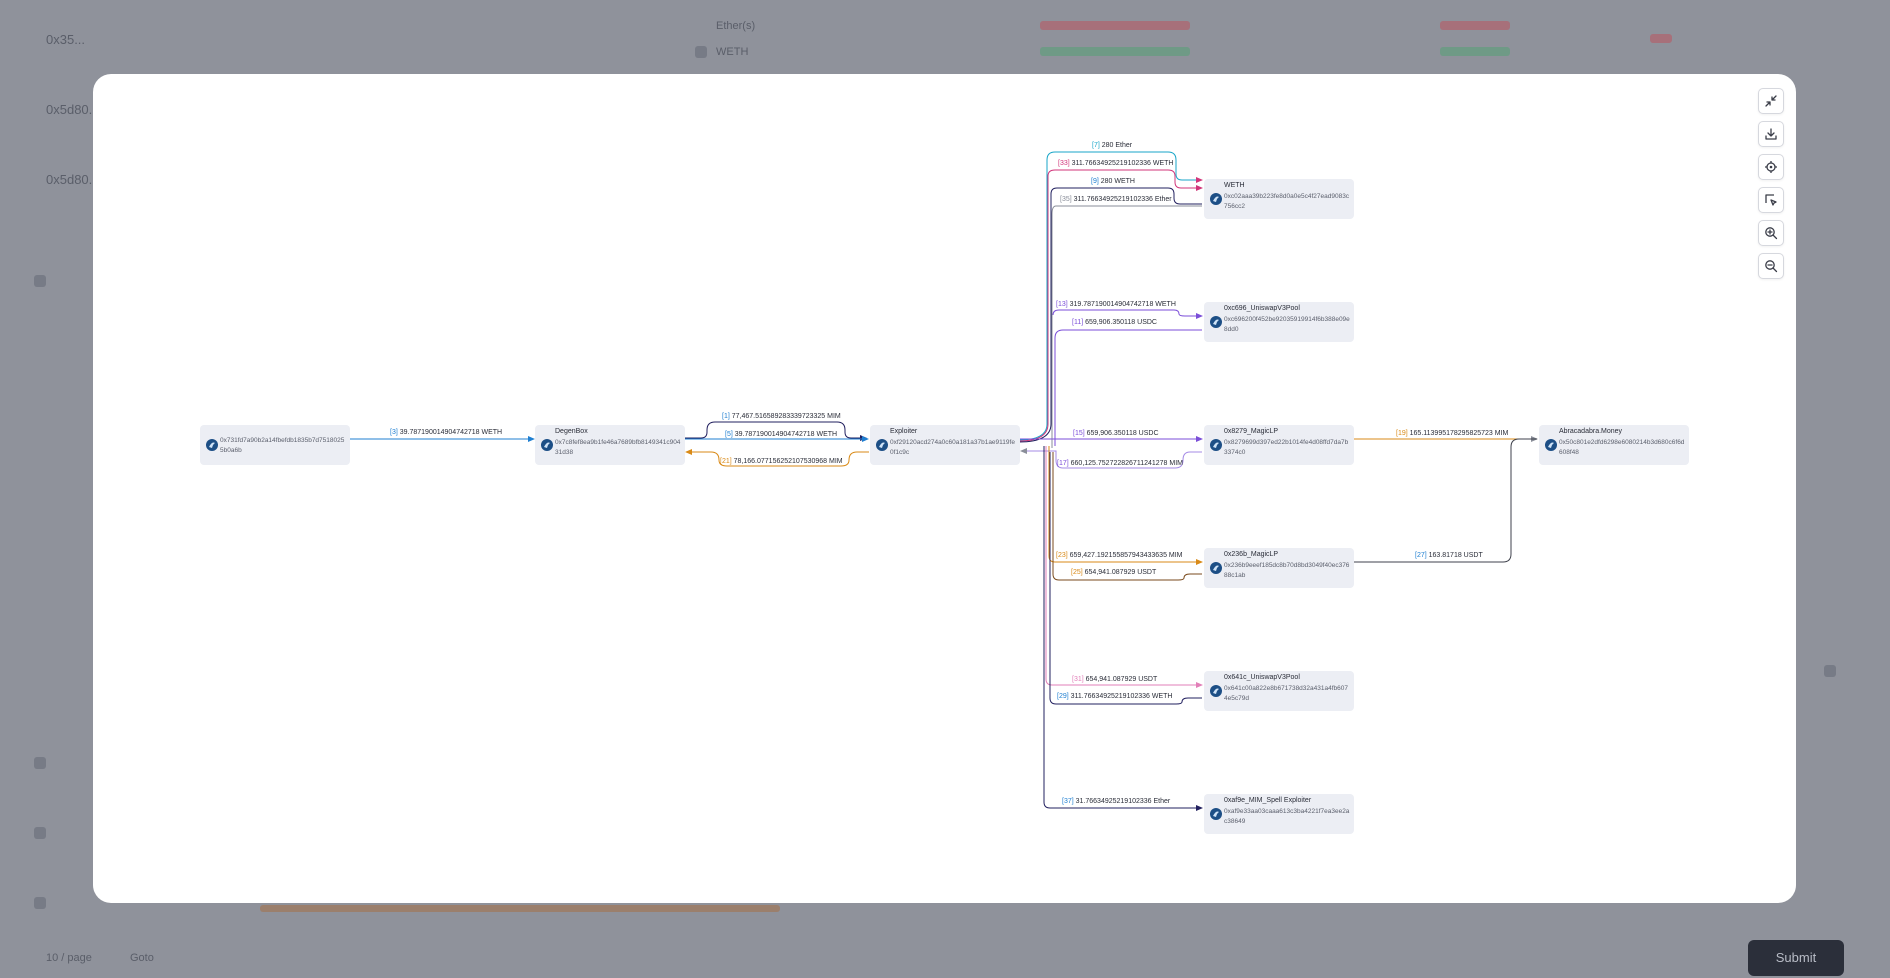  I want to click on node-label: Abracadabra.Money, so click(1591, 431).